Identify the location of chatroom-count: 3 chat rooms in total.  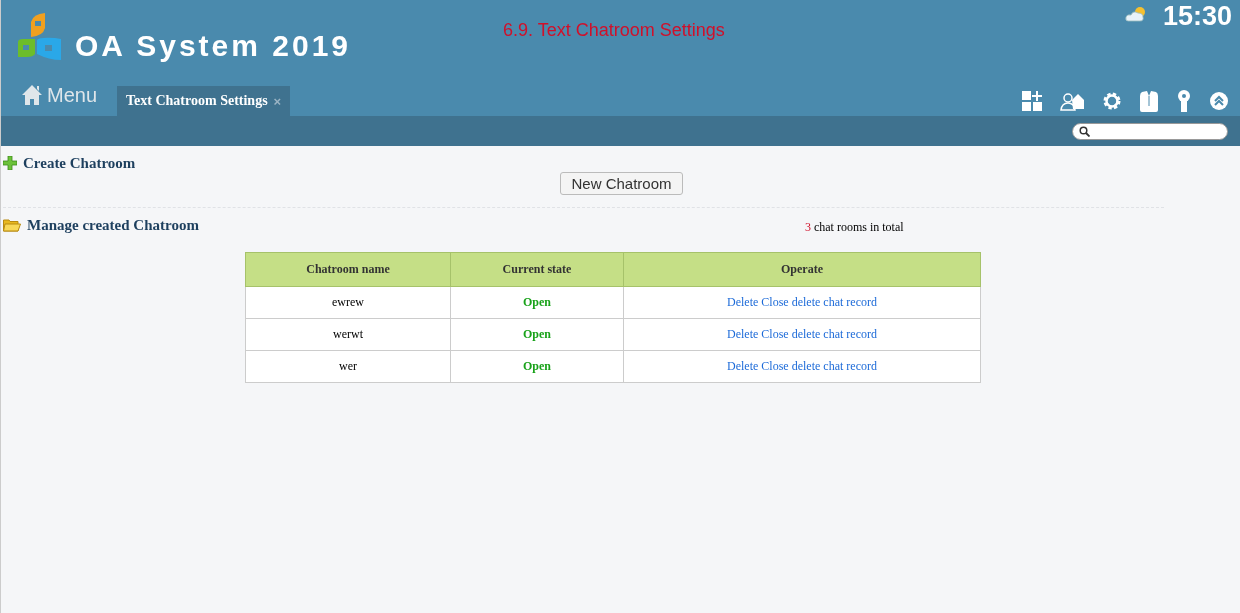
(854, 227).